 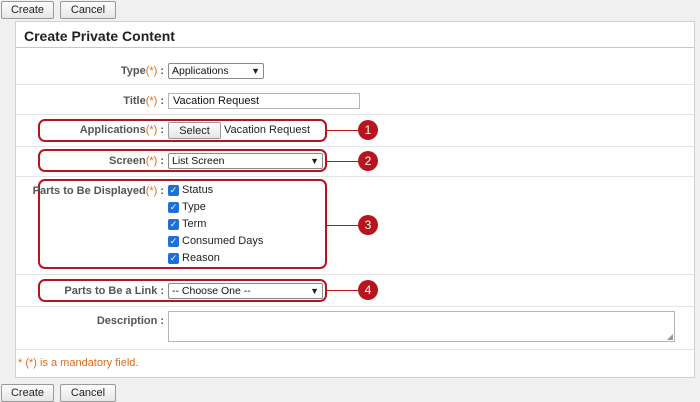 What do you see at coordinates (130, 321) in the screenshot?
I see `description-label: Description:` at bounding box center [130, 321].